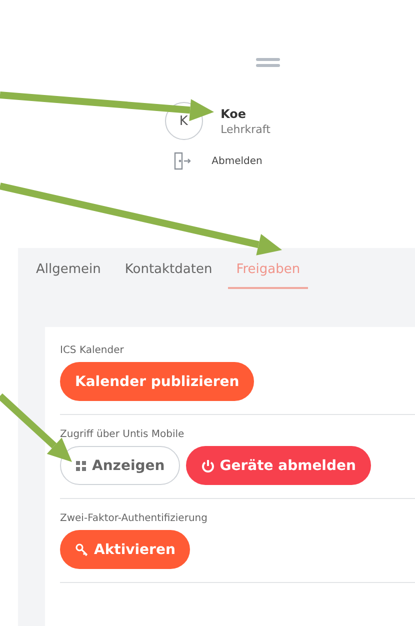  Describe the element at coordinates (120, 465) in the screenshot. I see `action-button: Anzeigen` at that location.